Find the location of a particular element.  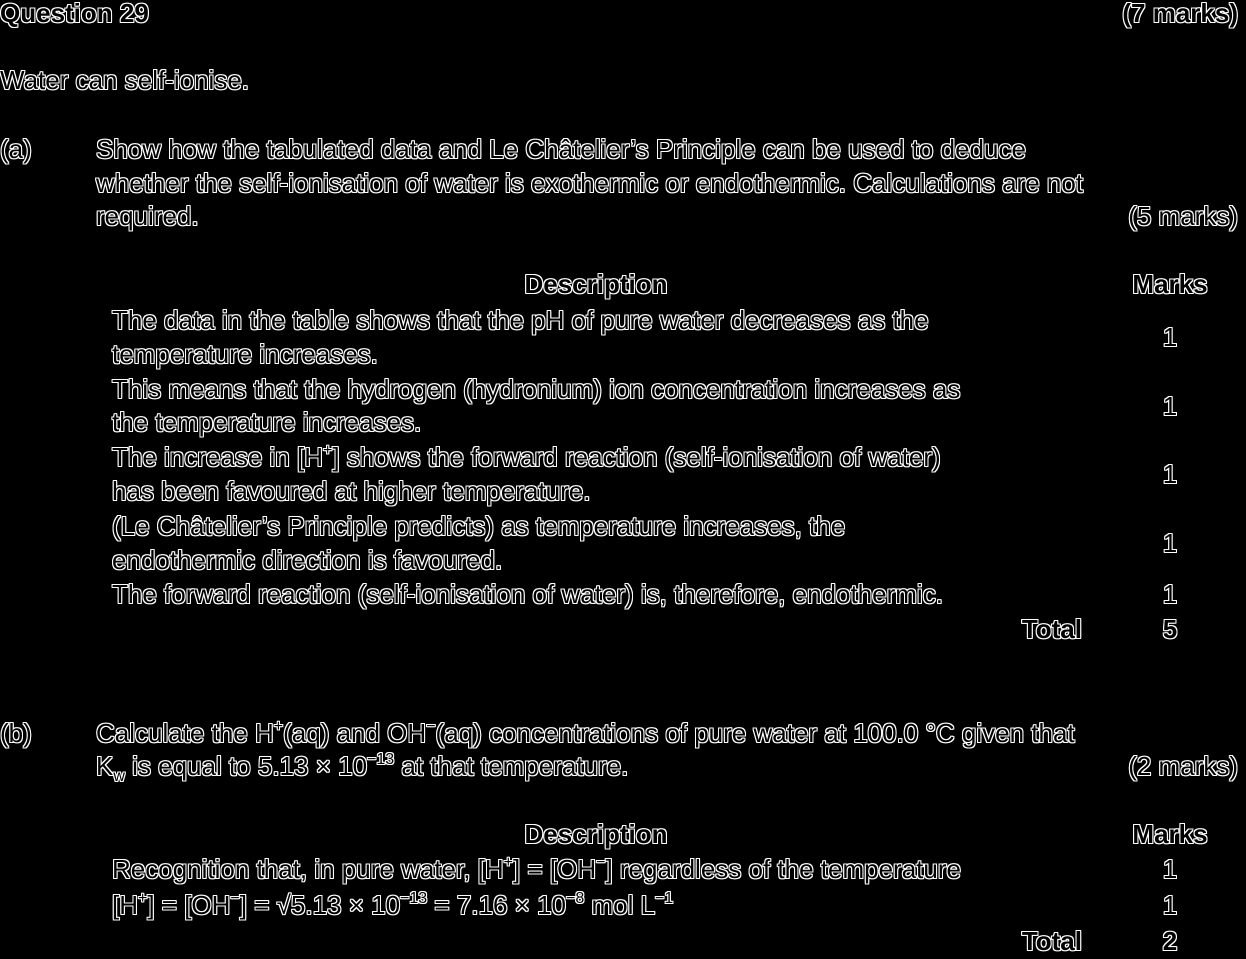

table-total-value: 2 is located at coordinates (1170, 941).